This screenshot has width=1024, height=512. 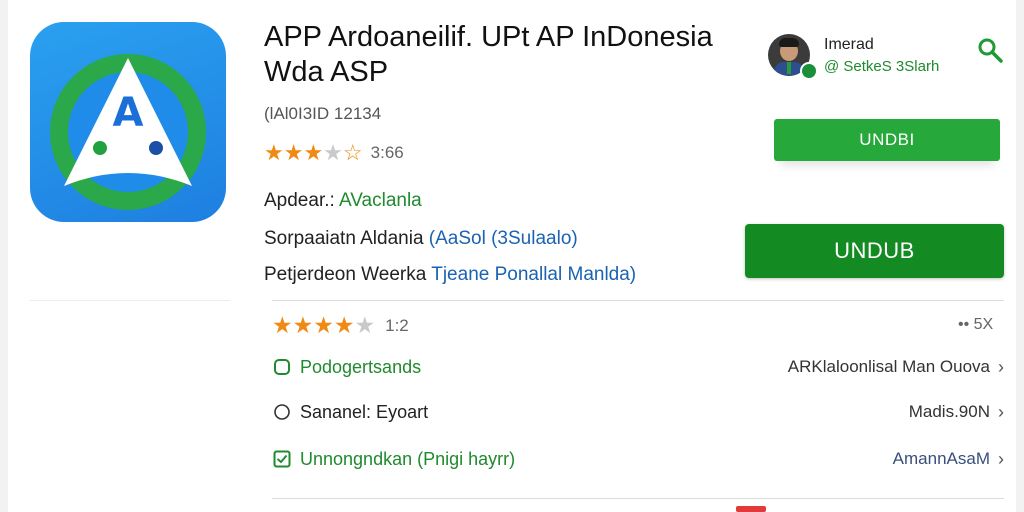 I want to click on developer-line: Apdear.: AVaclanla, so click(x=343, y=201).